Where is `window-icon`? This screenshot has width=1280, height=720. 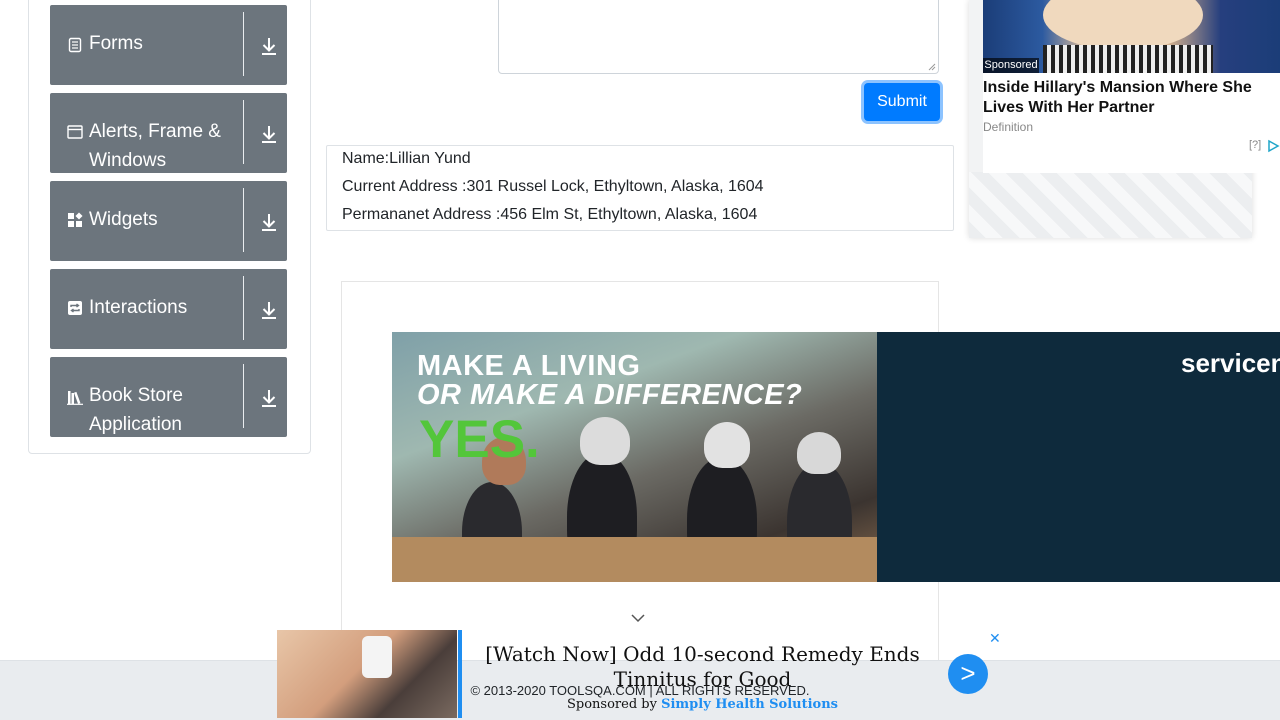
window-icon is located at coordinates (75, 132).